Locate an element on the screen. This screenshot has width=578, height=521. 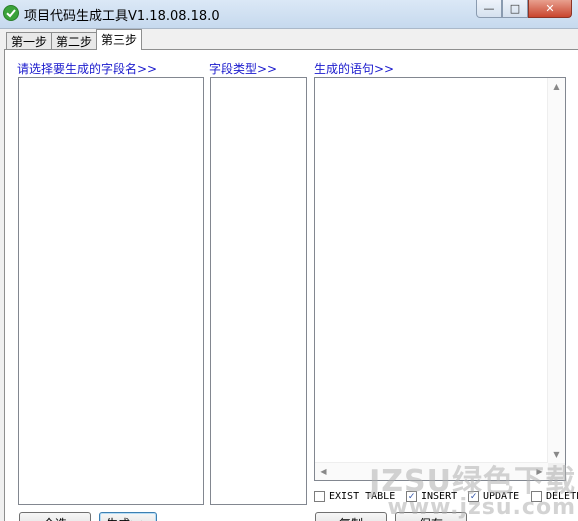
maximize-button: □ is located at coordinates (515, 9).